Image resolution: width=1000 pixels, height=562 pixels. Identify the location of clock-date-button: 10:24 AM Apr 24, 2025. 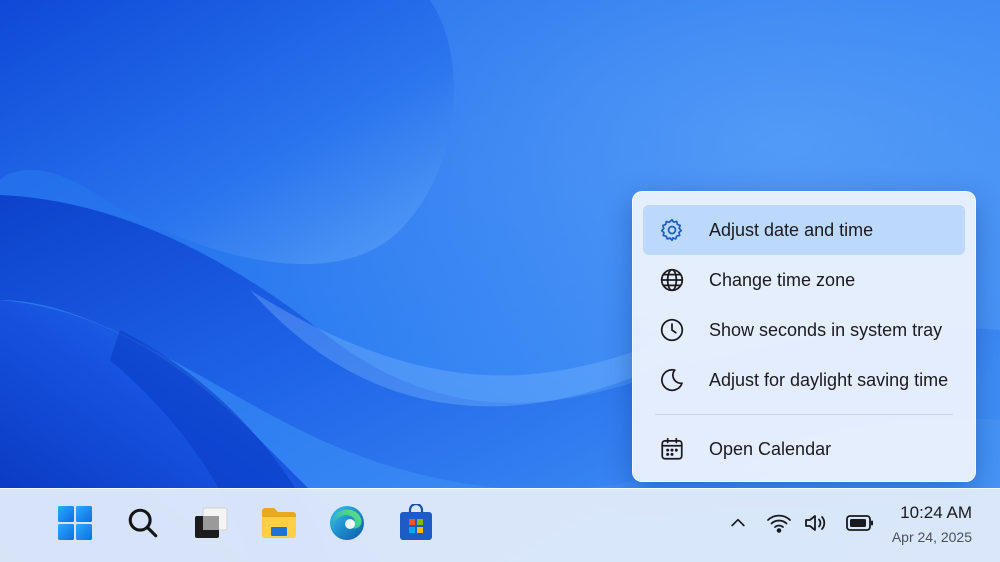
(936, 526).